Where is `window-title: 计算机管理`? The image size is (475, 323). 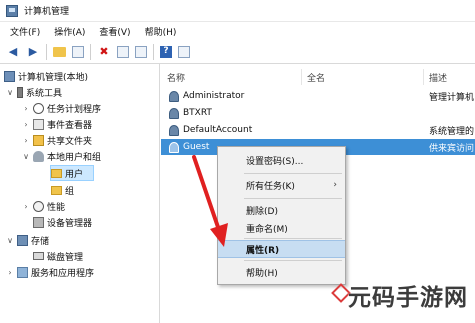 window-title: 计算机管理 is located at coordinates (47, 12).